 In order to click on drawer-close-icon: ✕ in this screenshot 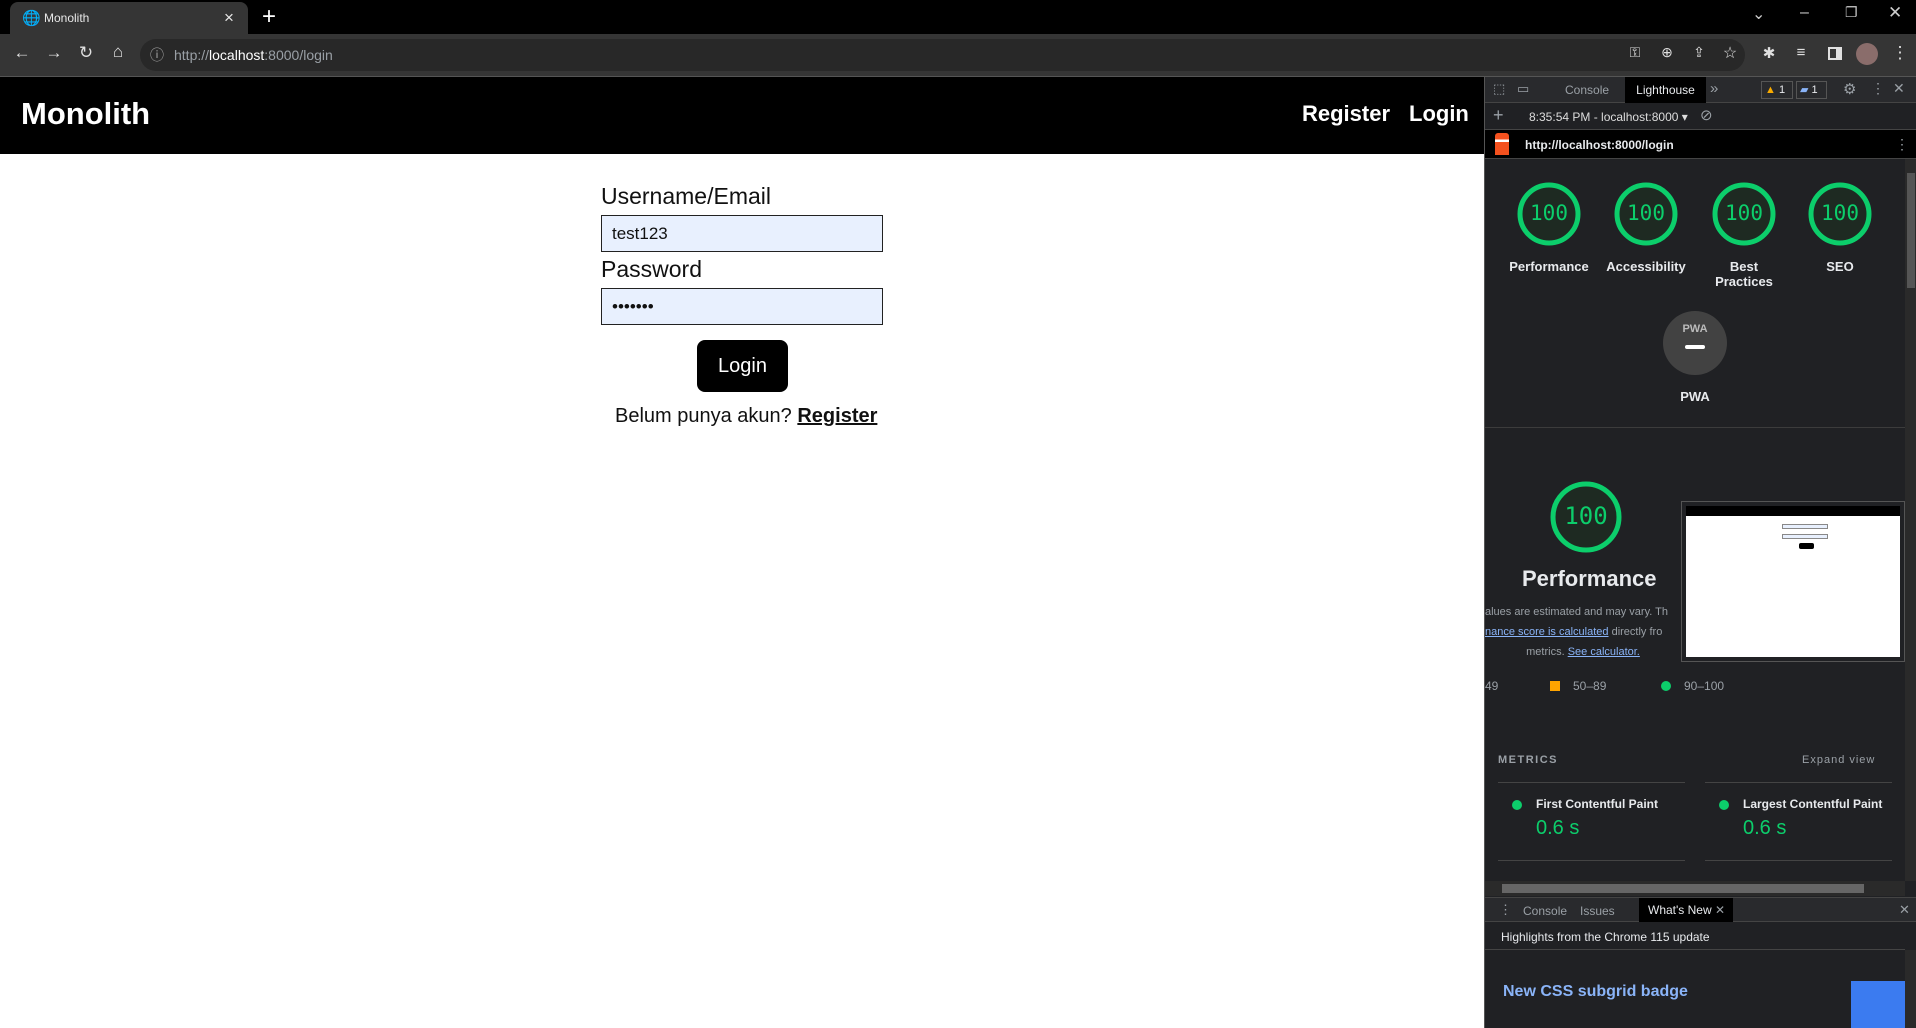, I will do `click(1904, 910)`.